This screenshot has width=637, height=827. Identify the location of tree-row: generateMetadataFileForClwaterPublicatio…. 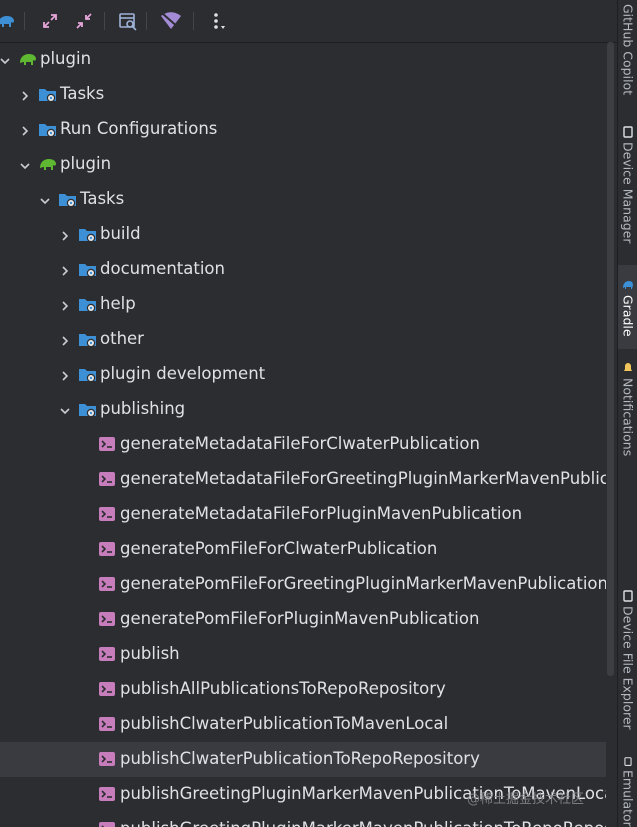
(303, 444).